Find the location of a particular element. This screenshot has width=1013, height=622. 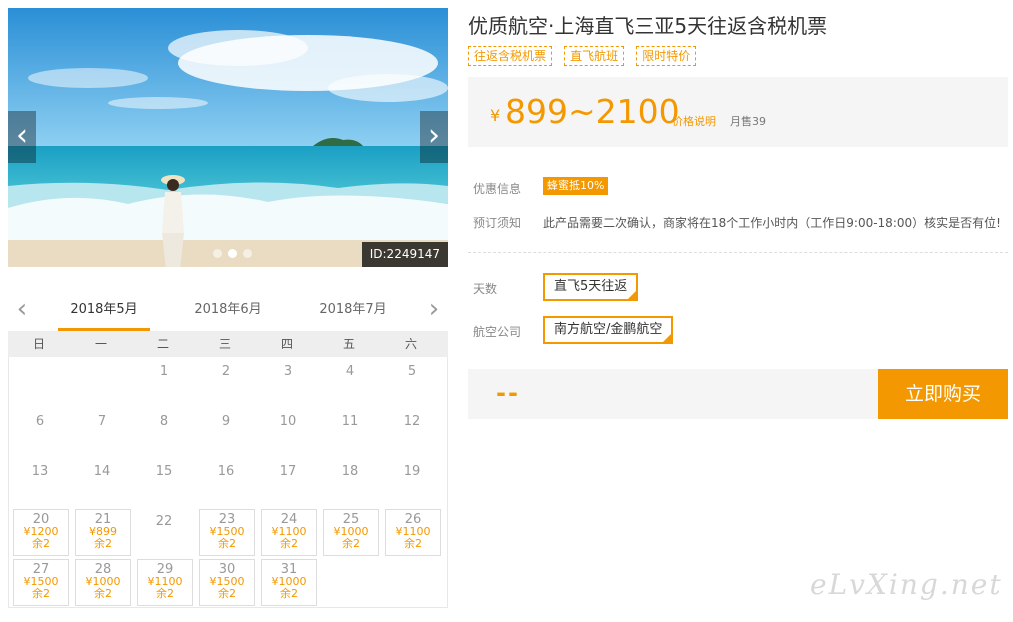

calendar-day: 22 is located at coordinates (164, 532).